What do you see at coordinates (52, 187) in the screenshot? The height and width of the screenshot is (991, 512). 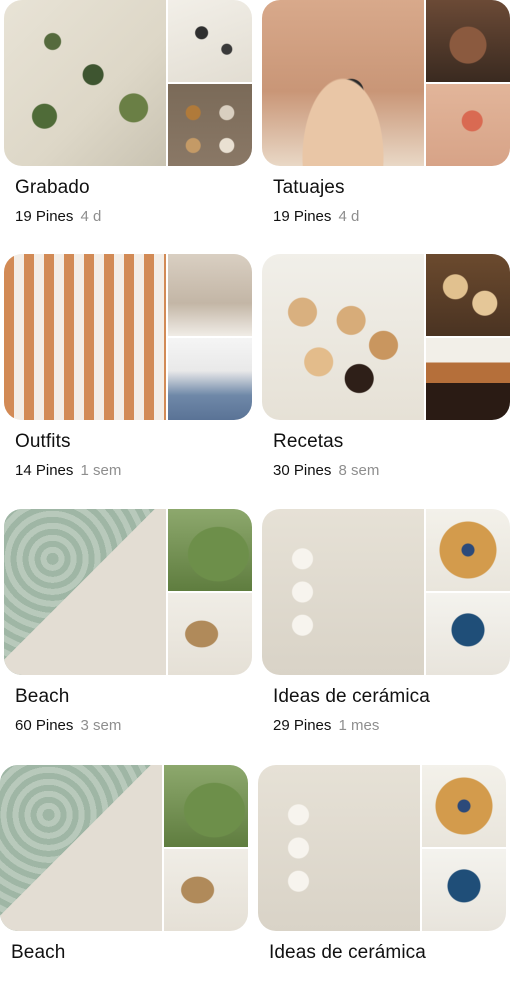 I see `board-title: Grabado` at bounding box center [52, 187].